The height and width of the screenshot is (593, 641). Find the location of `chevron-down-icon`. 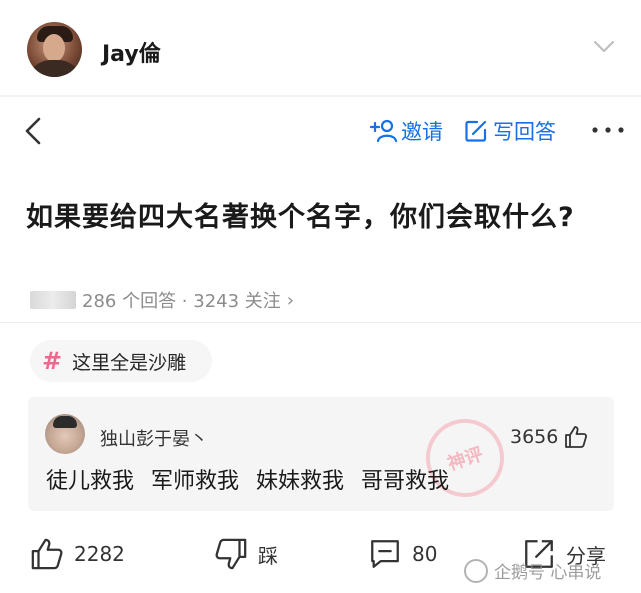

chevron-down-icon is located at coordinates (604, 47).